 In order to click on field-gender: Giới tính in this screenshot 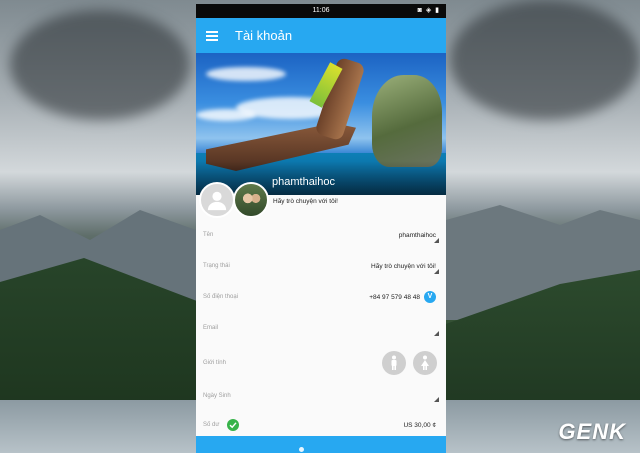, I will do `click(321, 363)`.